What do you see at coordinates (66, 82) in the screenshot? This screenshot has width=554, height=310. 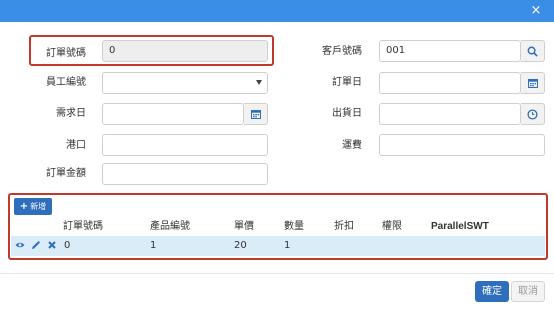 I see `employee-no-label: 員工編號` at bounding box center [66, 82].